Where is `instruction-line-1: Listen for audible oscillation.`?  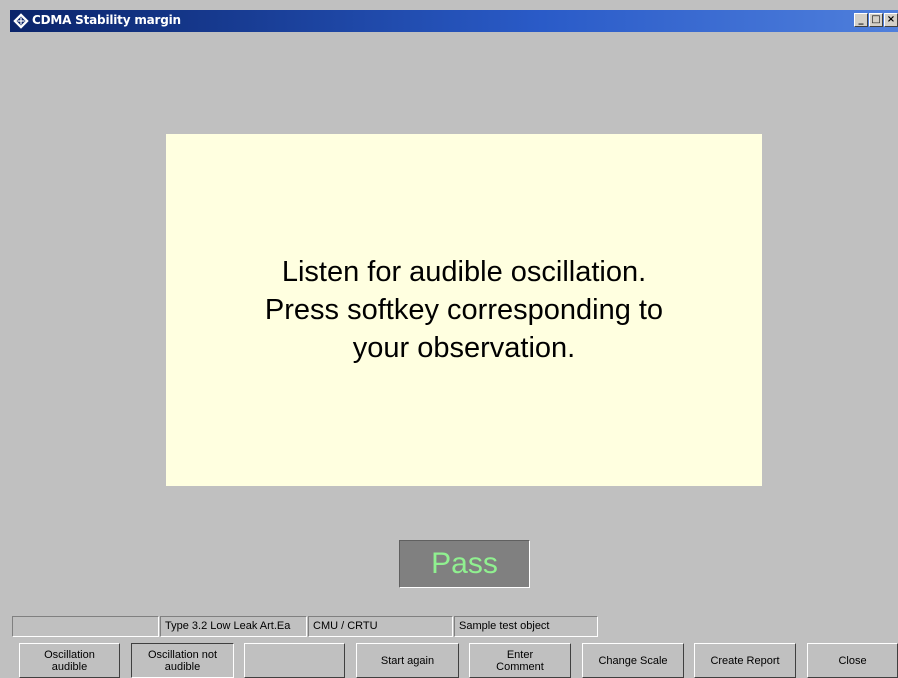 instruction-line-1: Listen for audible oscillation. is located at coordinates (464, 272).